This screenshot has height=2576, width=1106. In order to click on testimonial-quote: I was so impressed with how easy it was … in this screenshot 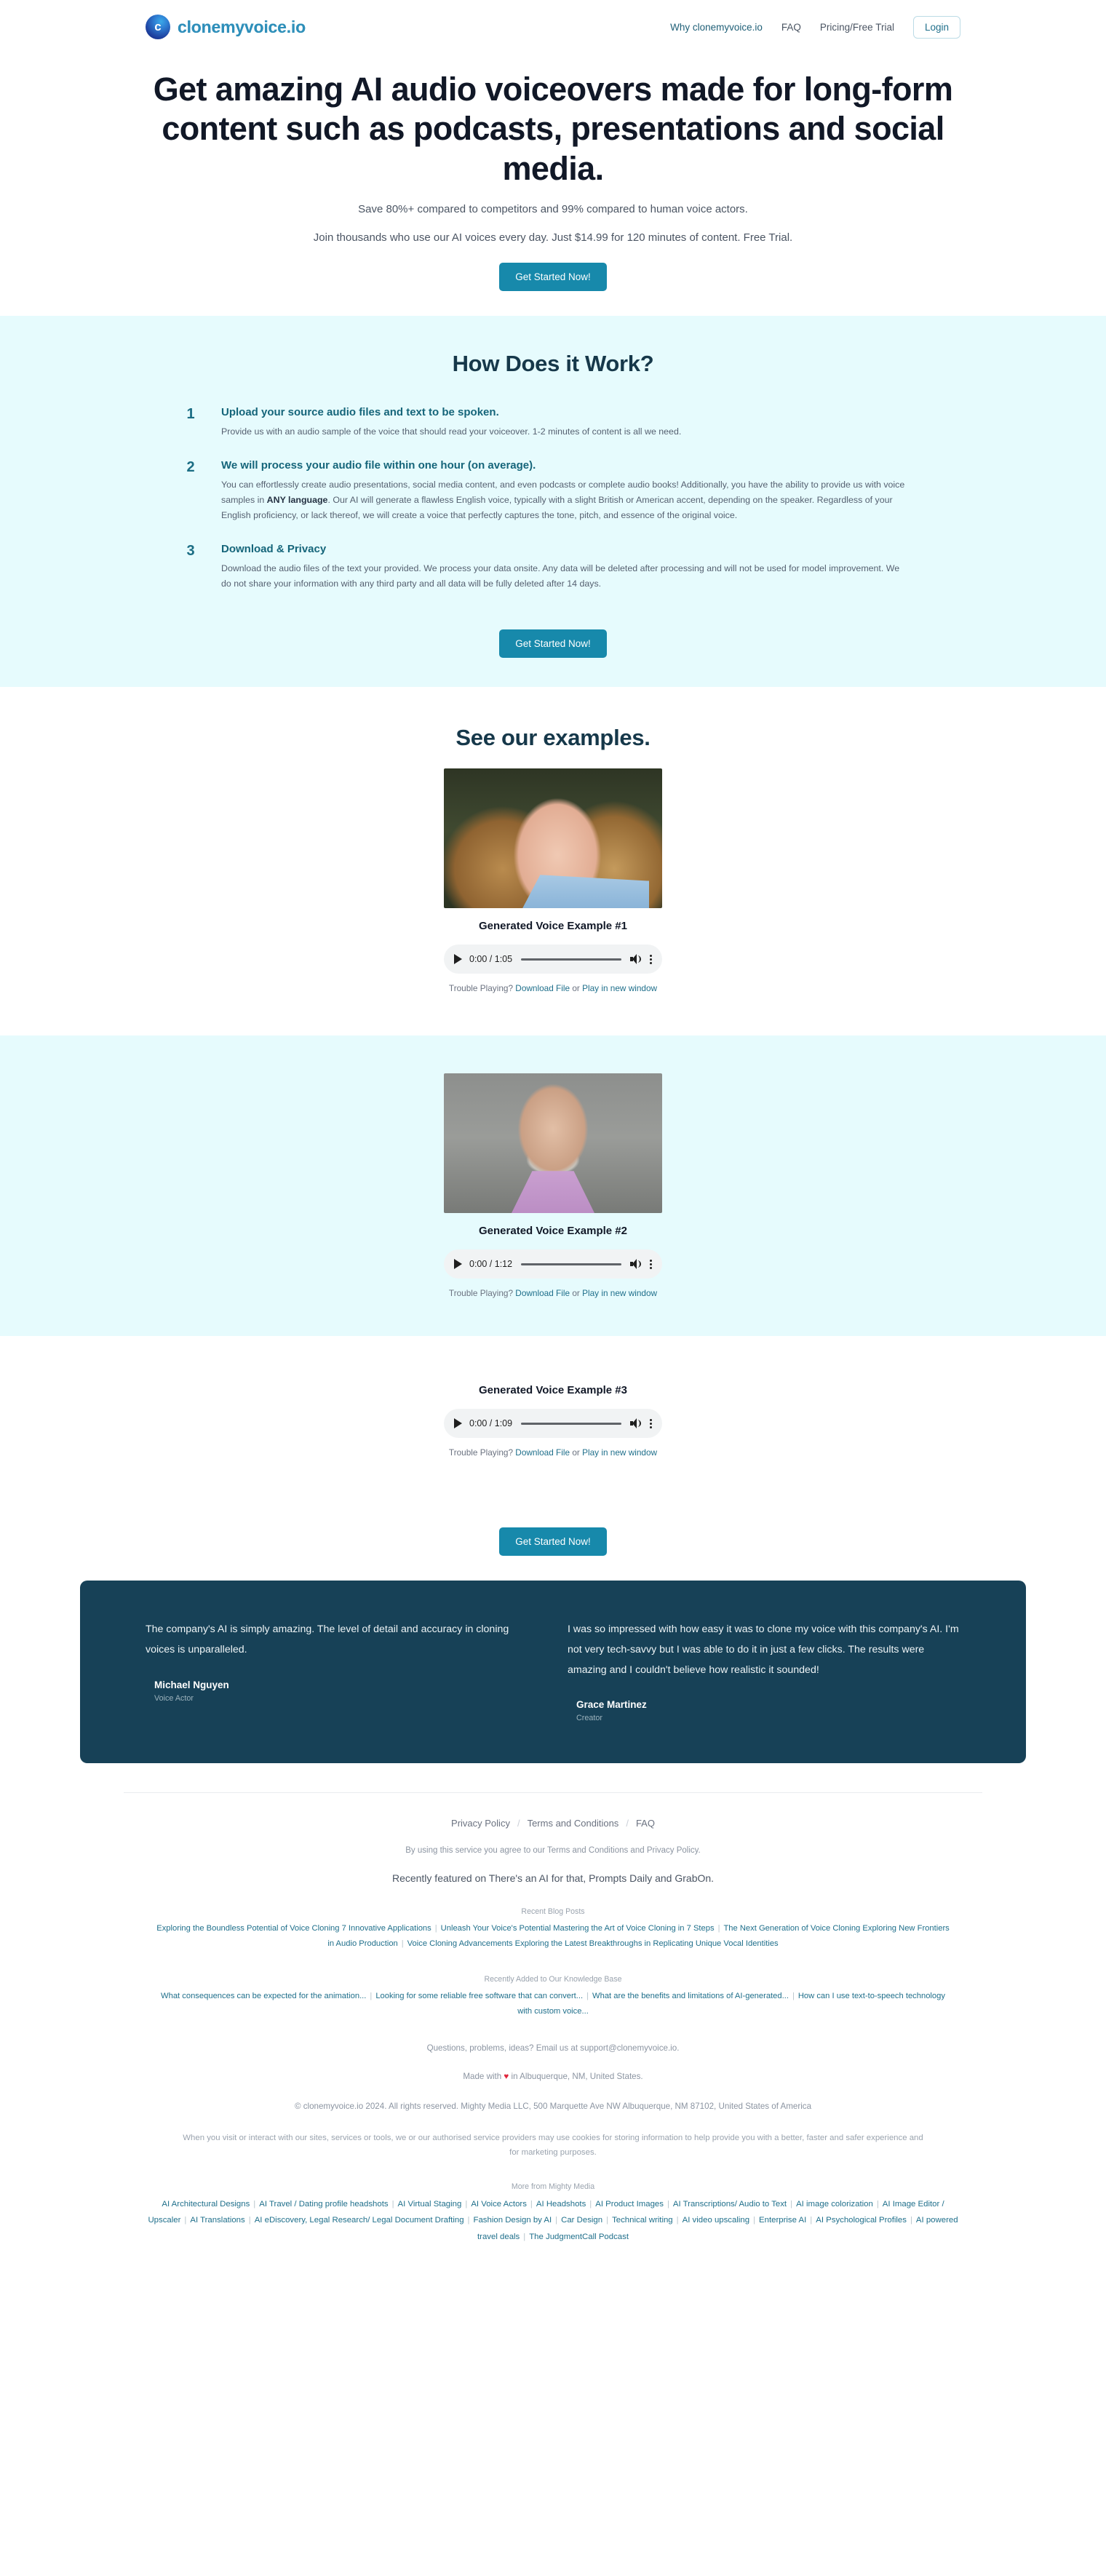, I will do `click(763, 1649)`.